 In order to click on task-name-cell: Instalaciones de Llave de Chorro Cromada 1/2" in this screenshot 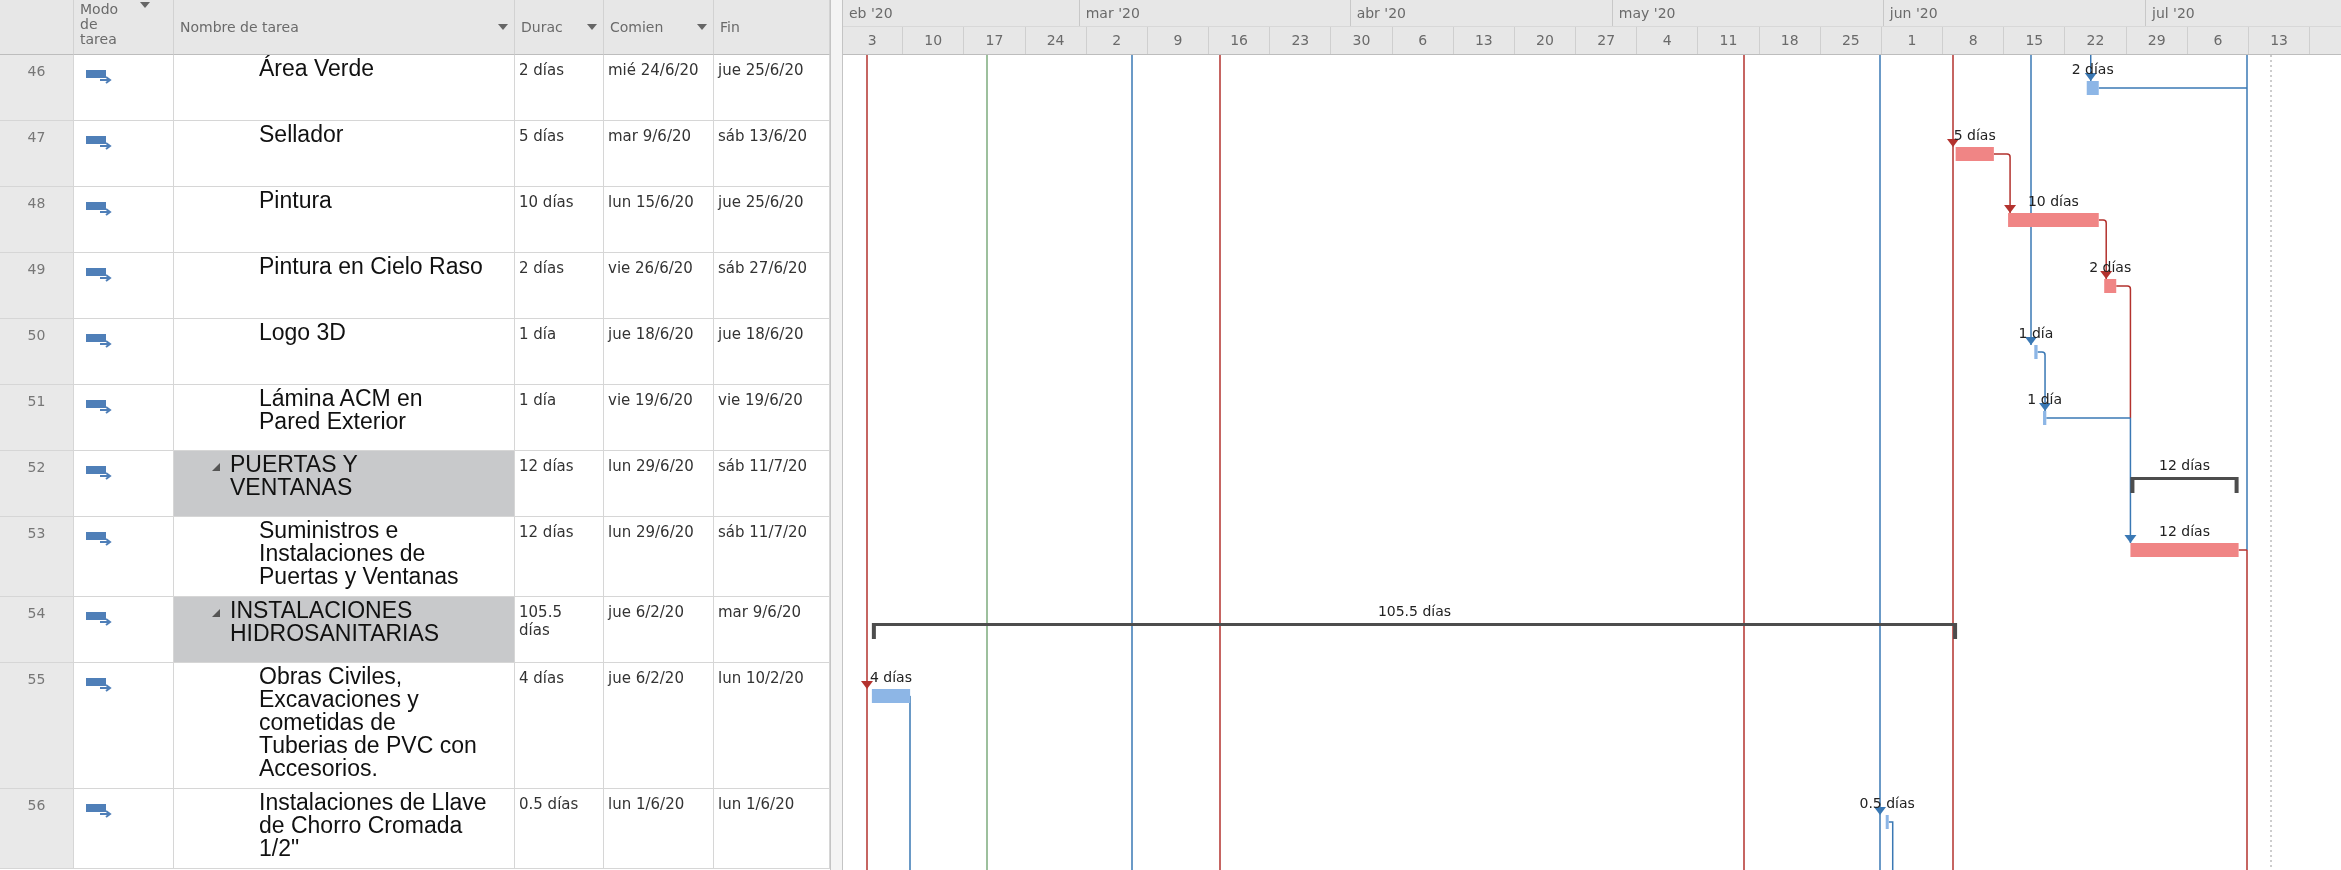, I will do `click(344, 829)`.